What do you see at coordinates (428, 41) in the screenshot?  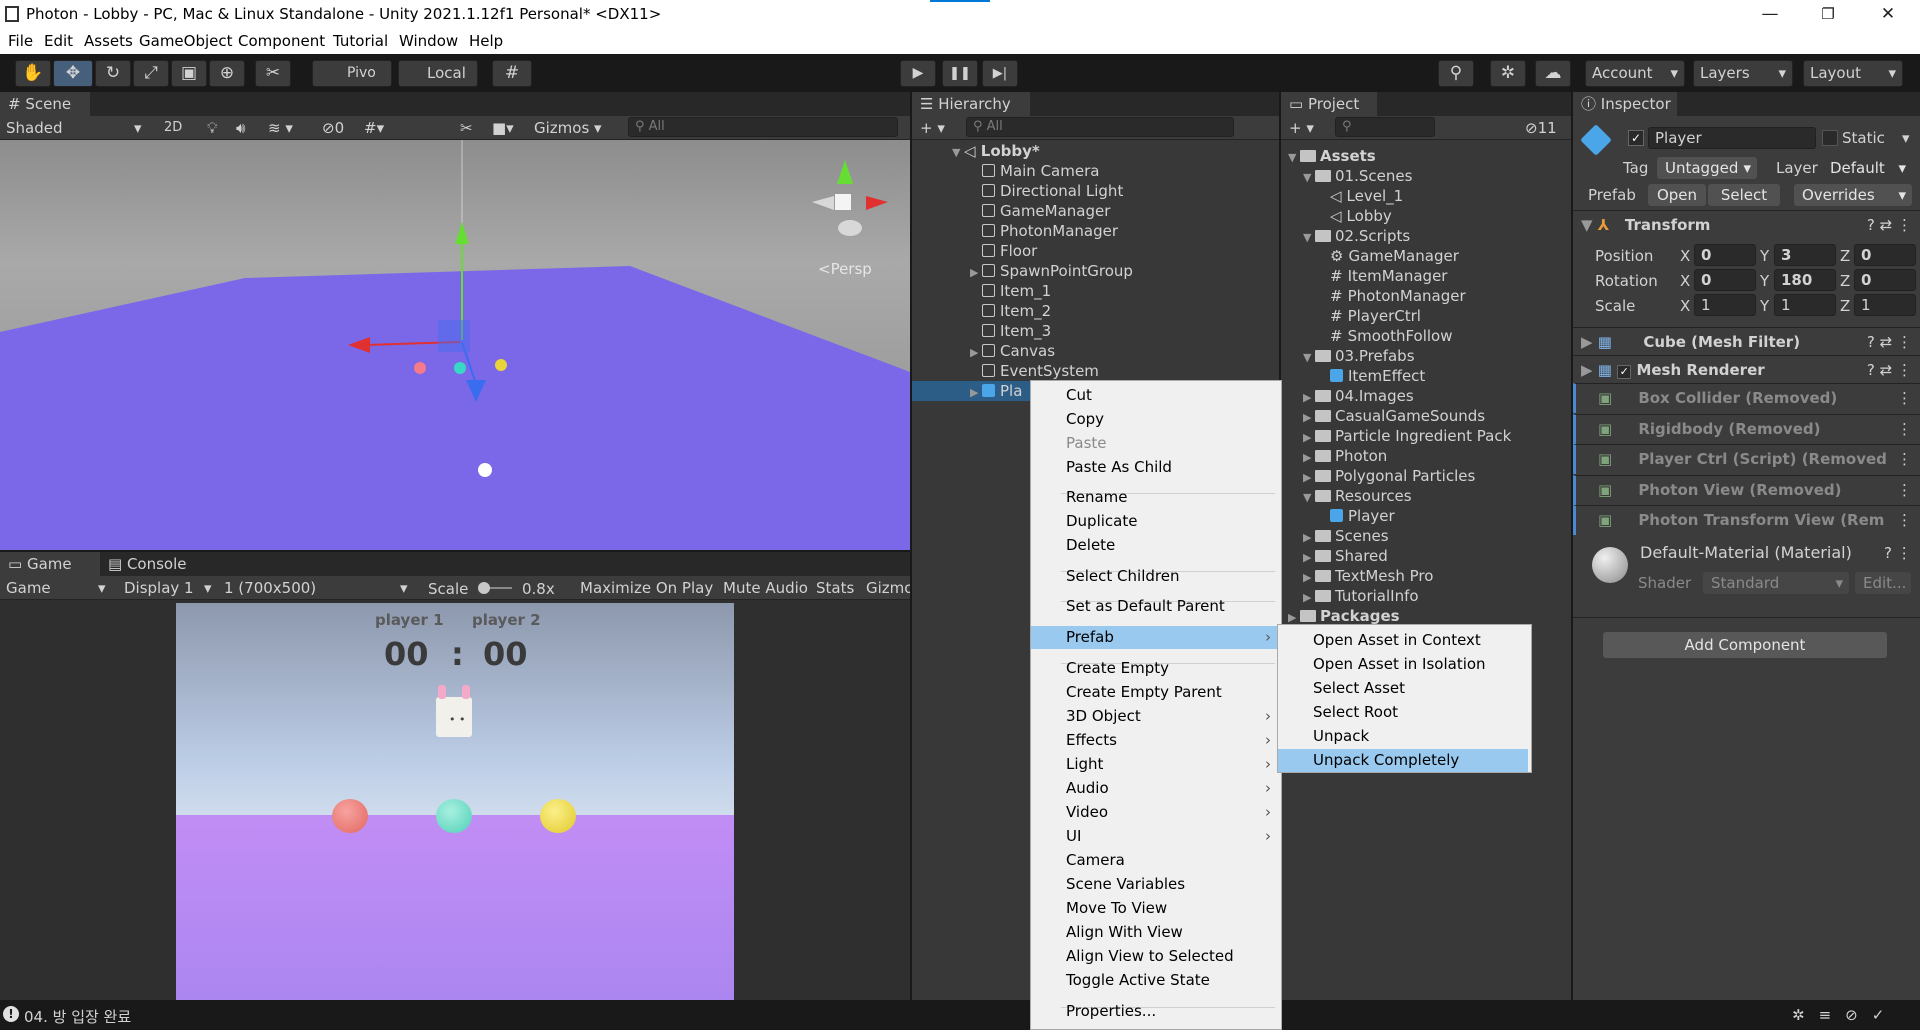 I see `menu-window: Window` at bounding box center [428, 41].